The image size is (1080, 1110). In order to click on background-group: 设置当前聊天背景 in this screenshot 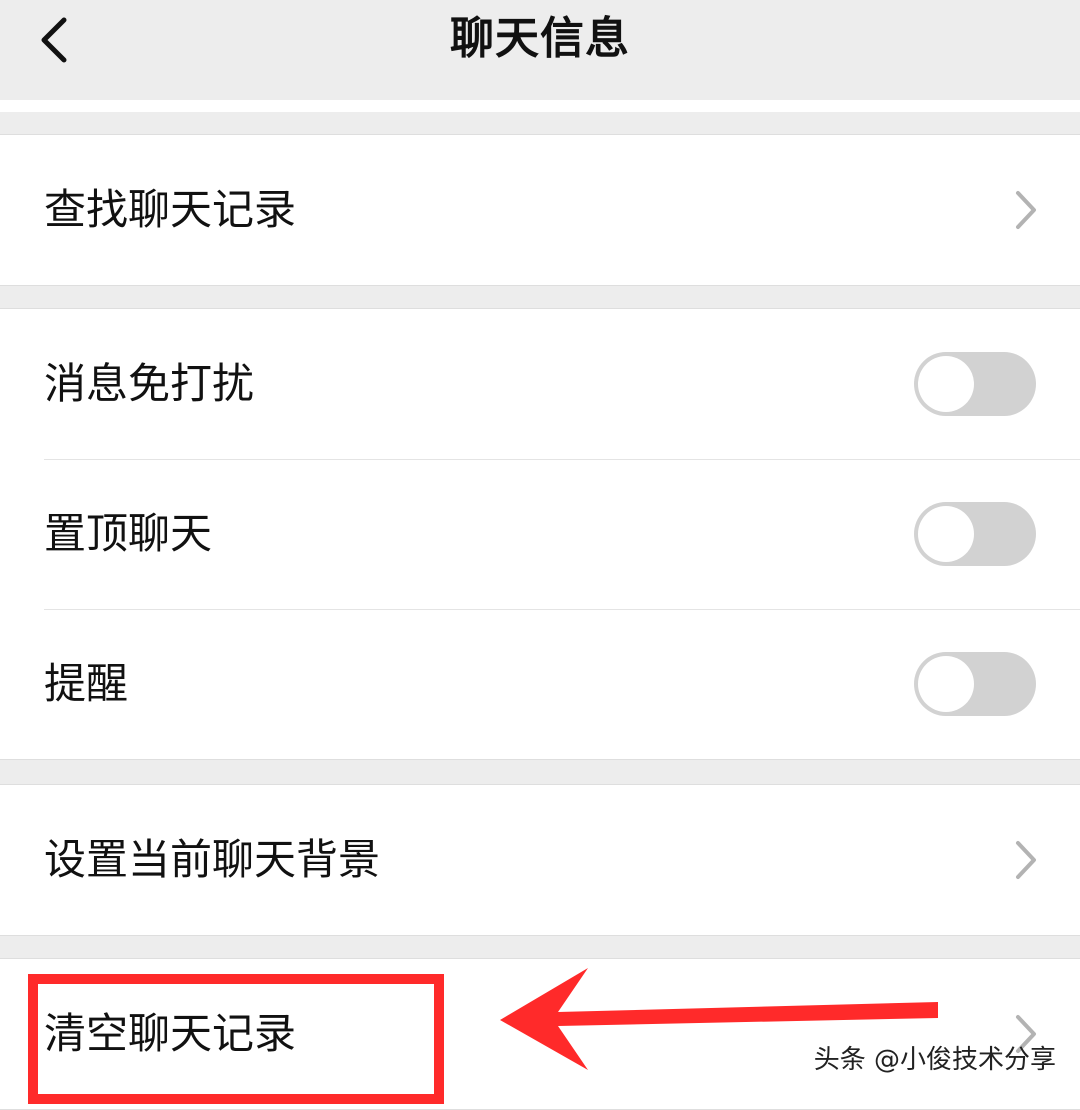, I will do `click(540, 860)`.